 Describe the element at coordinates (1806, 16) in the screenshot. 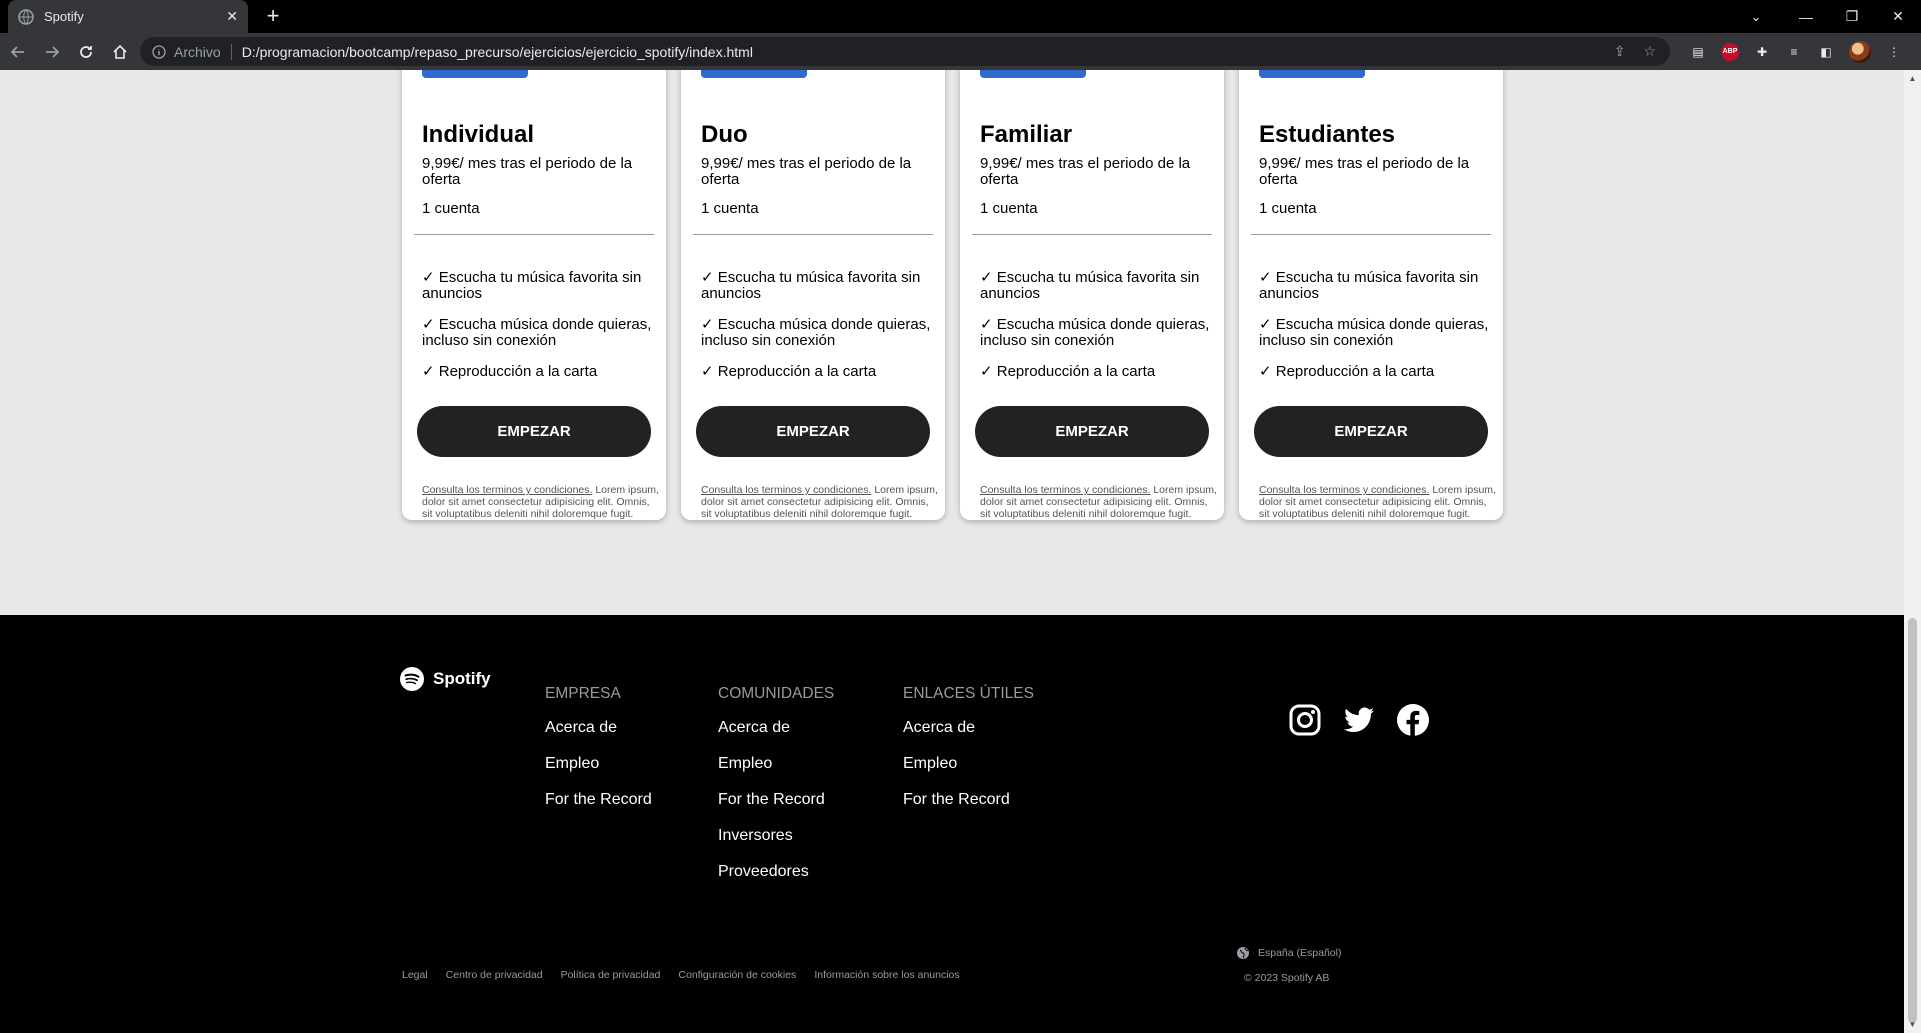

I see `minimize-icon: —` at that location.